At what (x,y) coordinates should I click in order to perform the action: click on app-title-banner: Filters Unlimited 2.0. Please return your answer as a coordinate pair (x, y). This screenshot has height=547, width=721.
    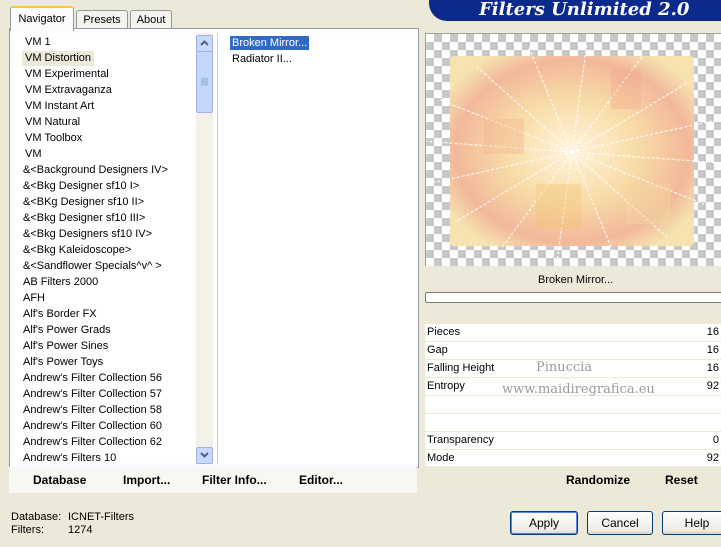
    Looking at the image, I should click on (575, 10).